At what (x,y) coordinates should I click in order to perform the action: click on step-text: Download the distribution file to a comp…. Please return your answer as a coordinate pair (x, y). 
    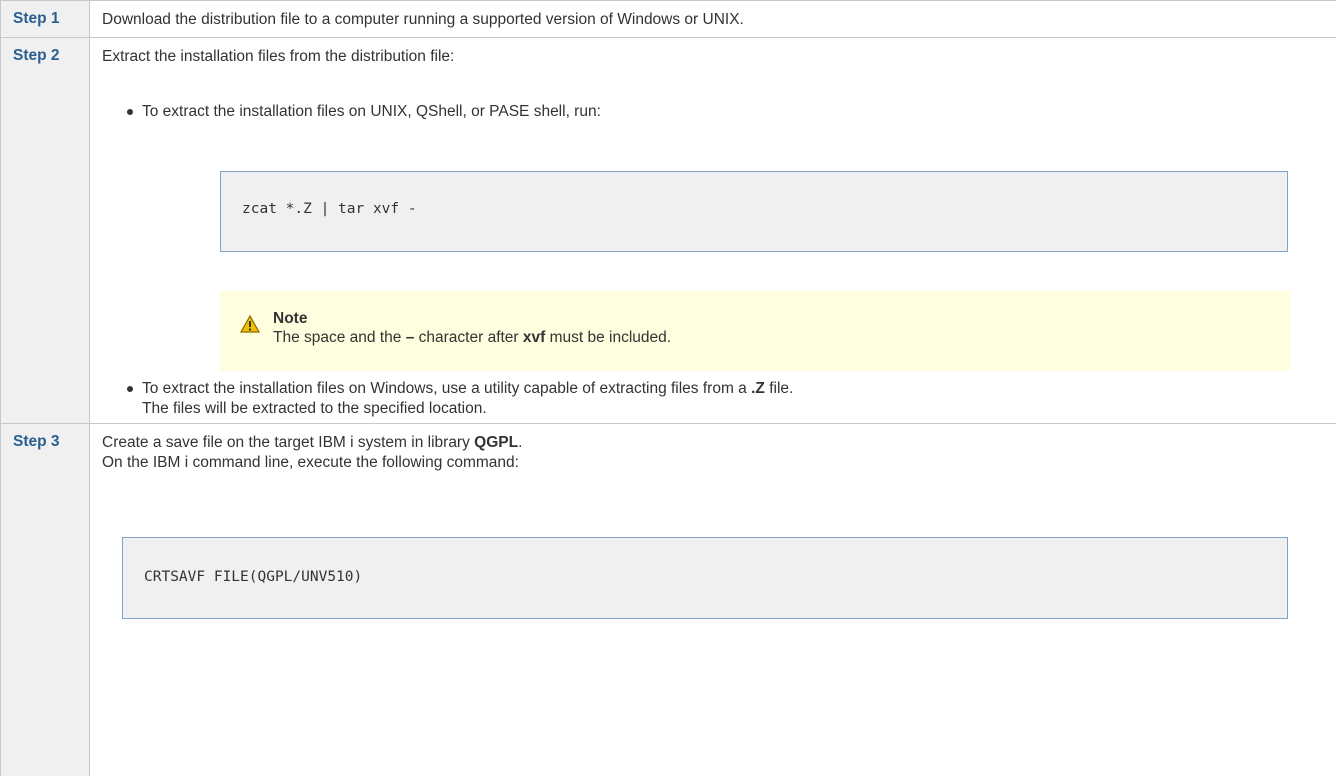
    Looking at the image, I should click on (423, 19).